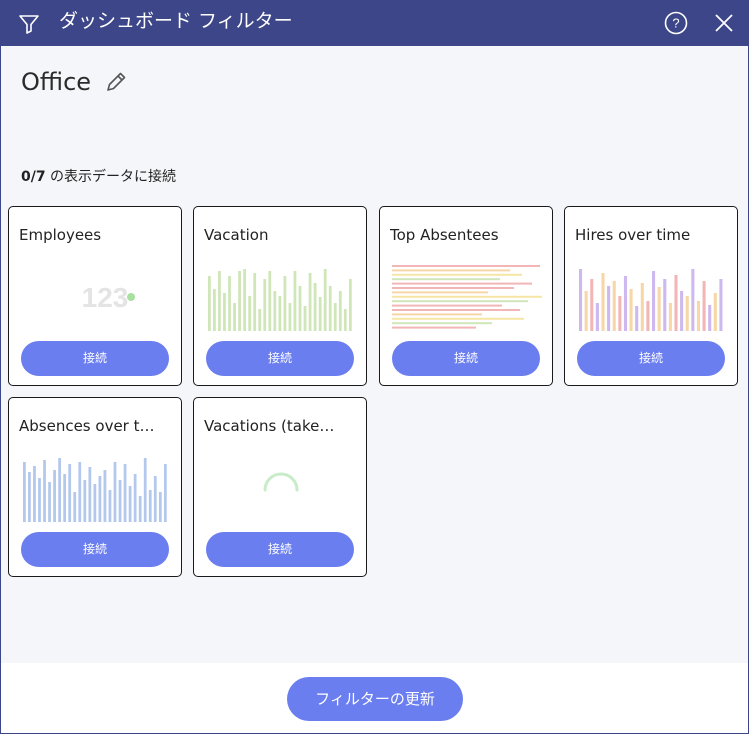 The image size is (749, 734). Describe the element at coordinates (375, 699) in the screenshot. I see `refresh-filter-button: フィルターの更新` at that location.